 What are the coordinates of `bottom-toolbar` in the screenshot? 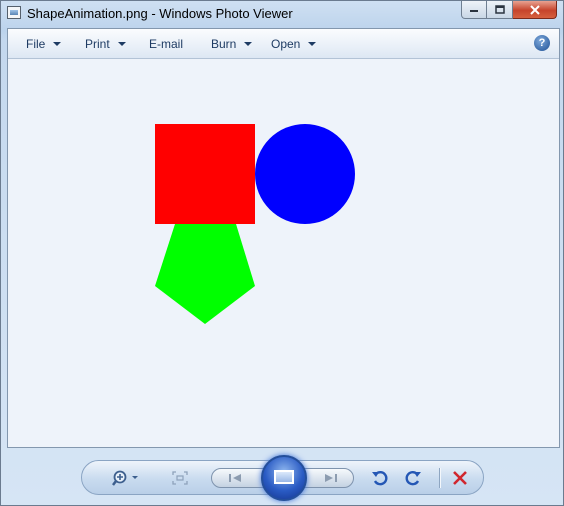 It's located at (282, 478).